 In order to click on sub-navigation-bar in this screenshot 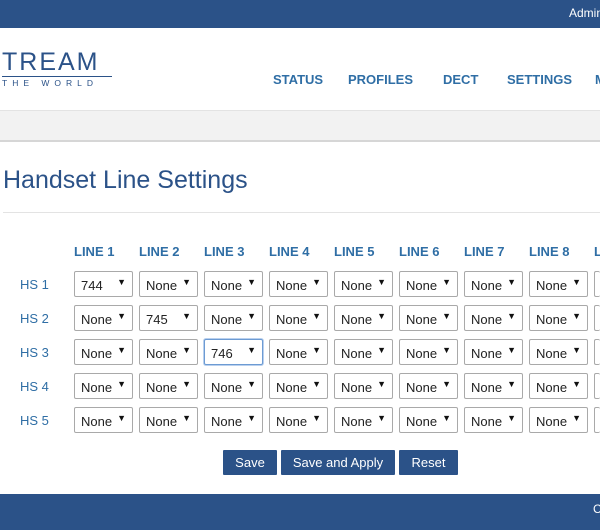, I will do `click(300, 126)`.